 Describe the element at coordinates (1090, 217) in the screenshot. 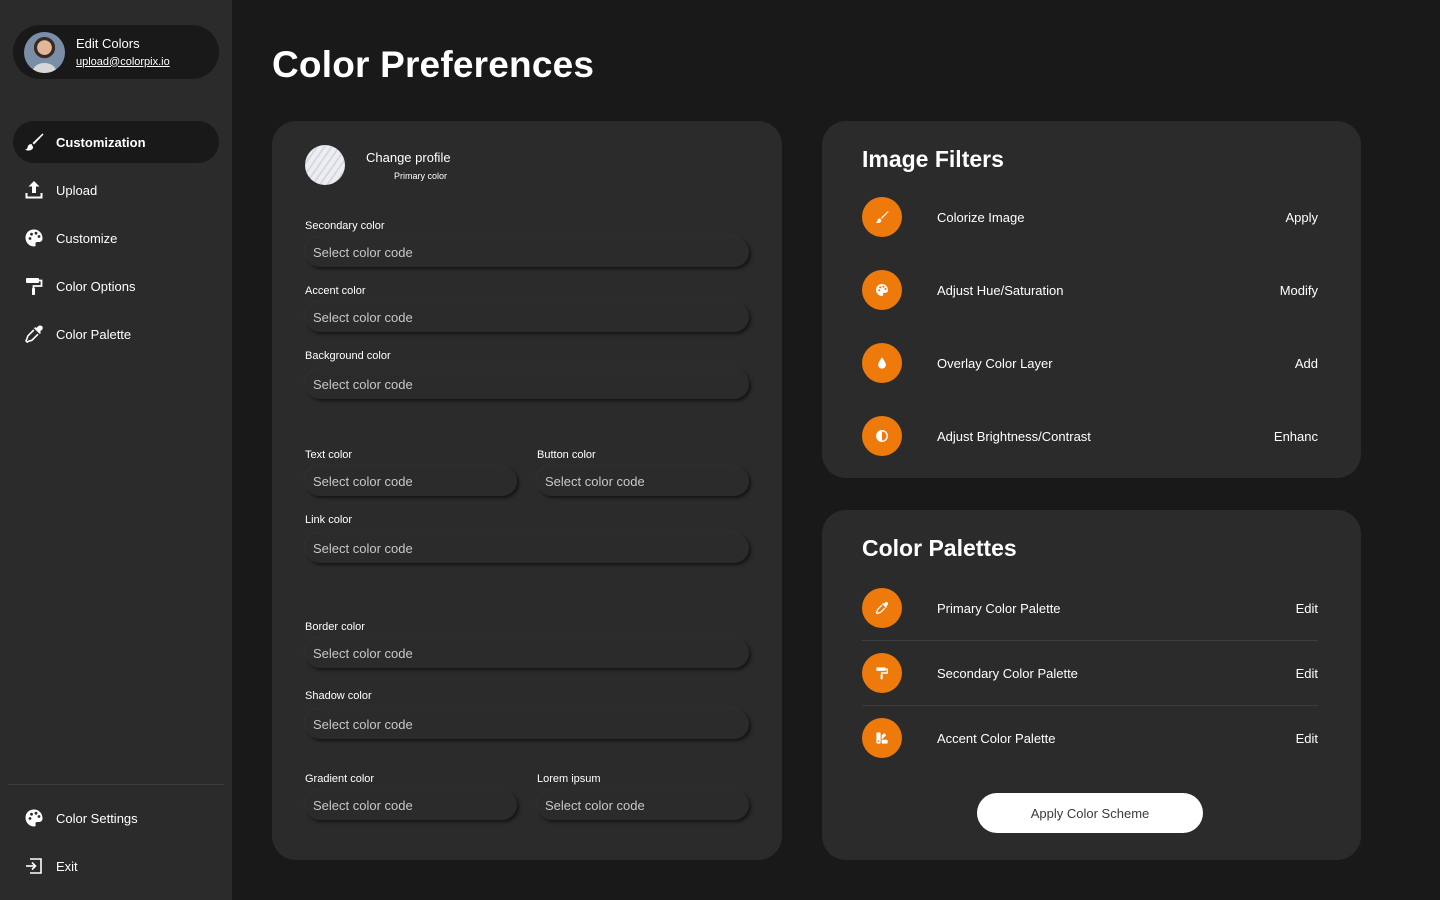

I see `filter-row-colorize: Colorize Image Apply` at that location.